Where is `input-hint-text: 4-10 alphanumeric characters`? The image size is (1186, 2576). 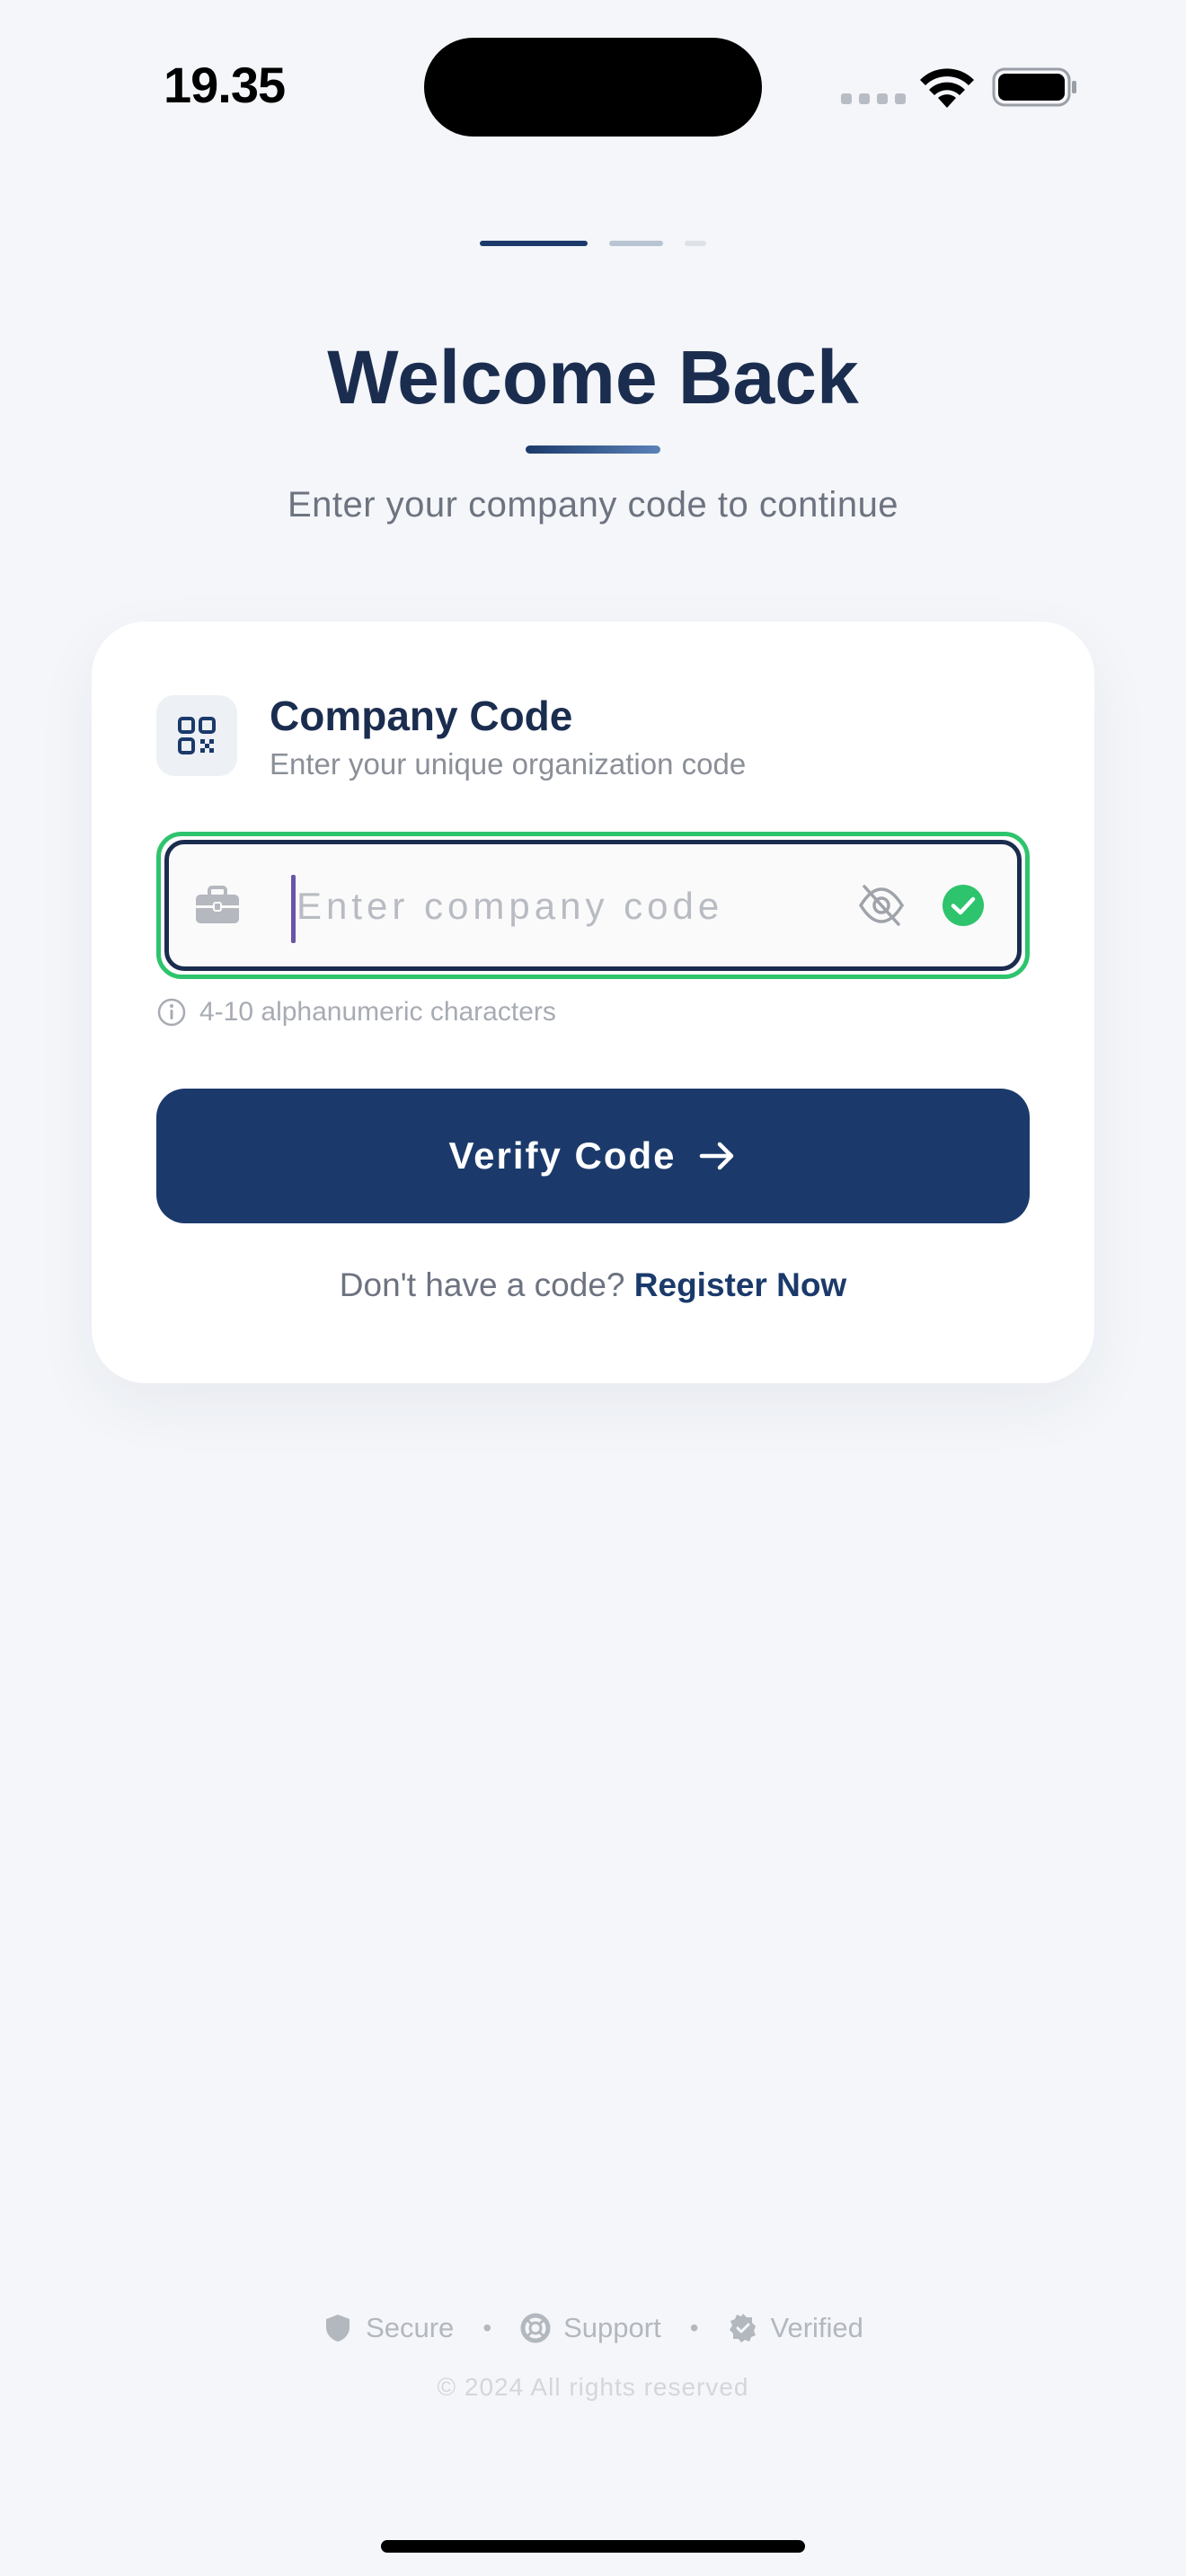 input-hint-text: 4-10 alphanumeric characters is located at coordinates (377, 1012).